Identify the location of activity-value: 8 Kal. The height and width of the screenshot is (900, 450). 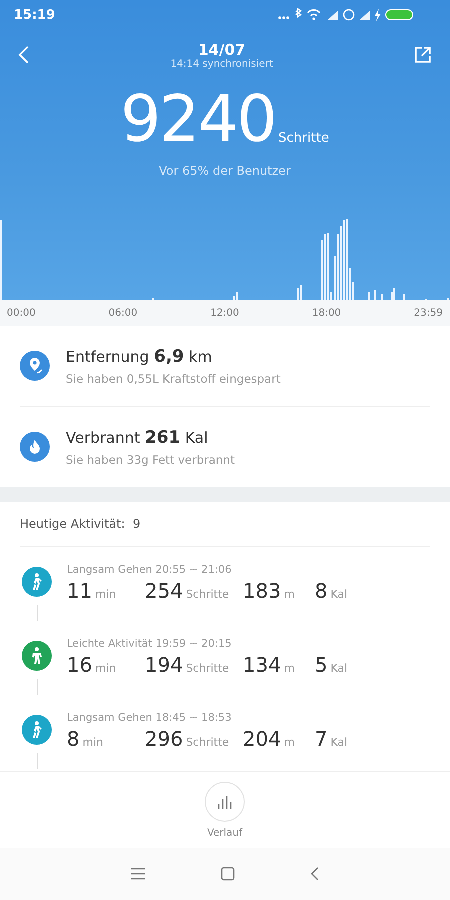
(332, 591).